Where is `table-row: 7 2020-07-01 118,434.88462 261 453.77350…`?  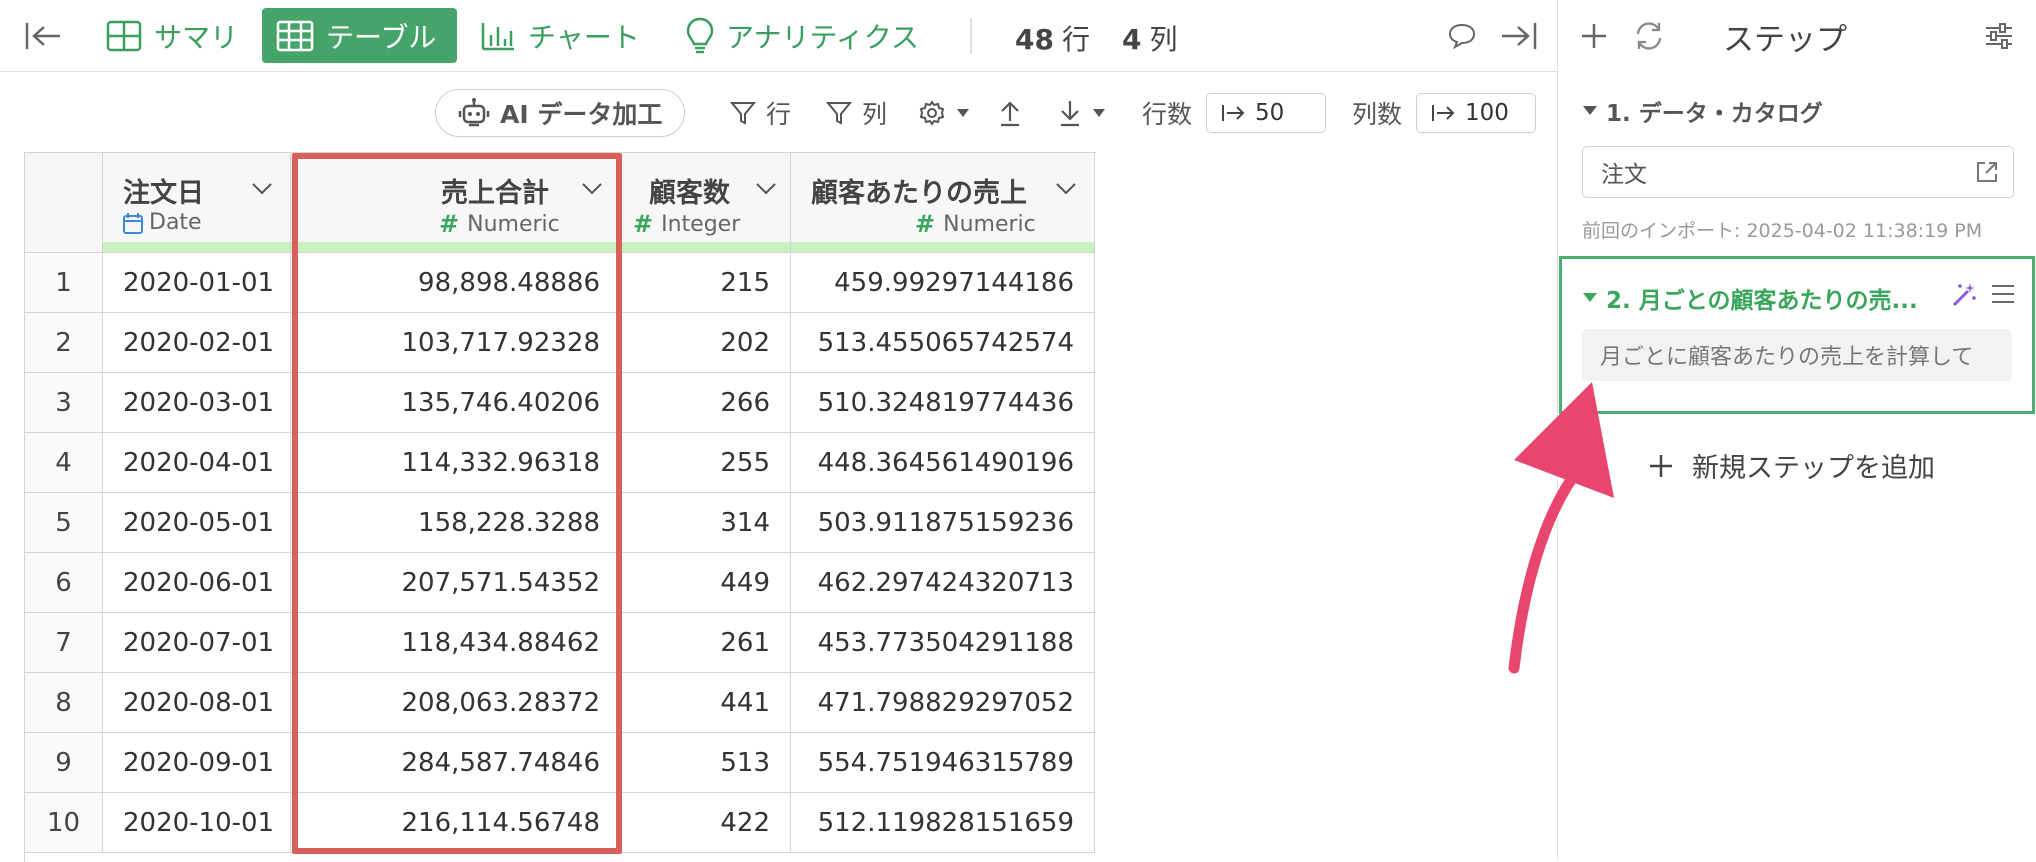 table-row: 7 2020-07-01 118,434.88462 261 453.77350… is located at coordinates (560, 643).